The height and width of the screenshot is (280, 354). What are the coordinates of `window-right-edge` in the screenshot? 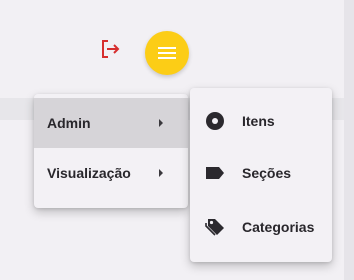 It's located at (349, 140).